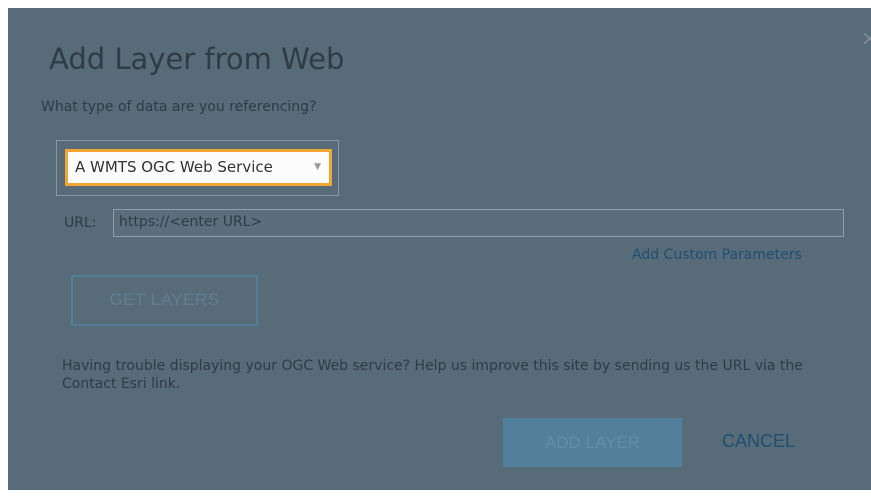 Image resolution: width=871 pixels, height=498 pixels. Describe the element at coordinates (179, 107) in the screenshot. I see `data-type-question: What type of data are you referencing?` at that location.